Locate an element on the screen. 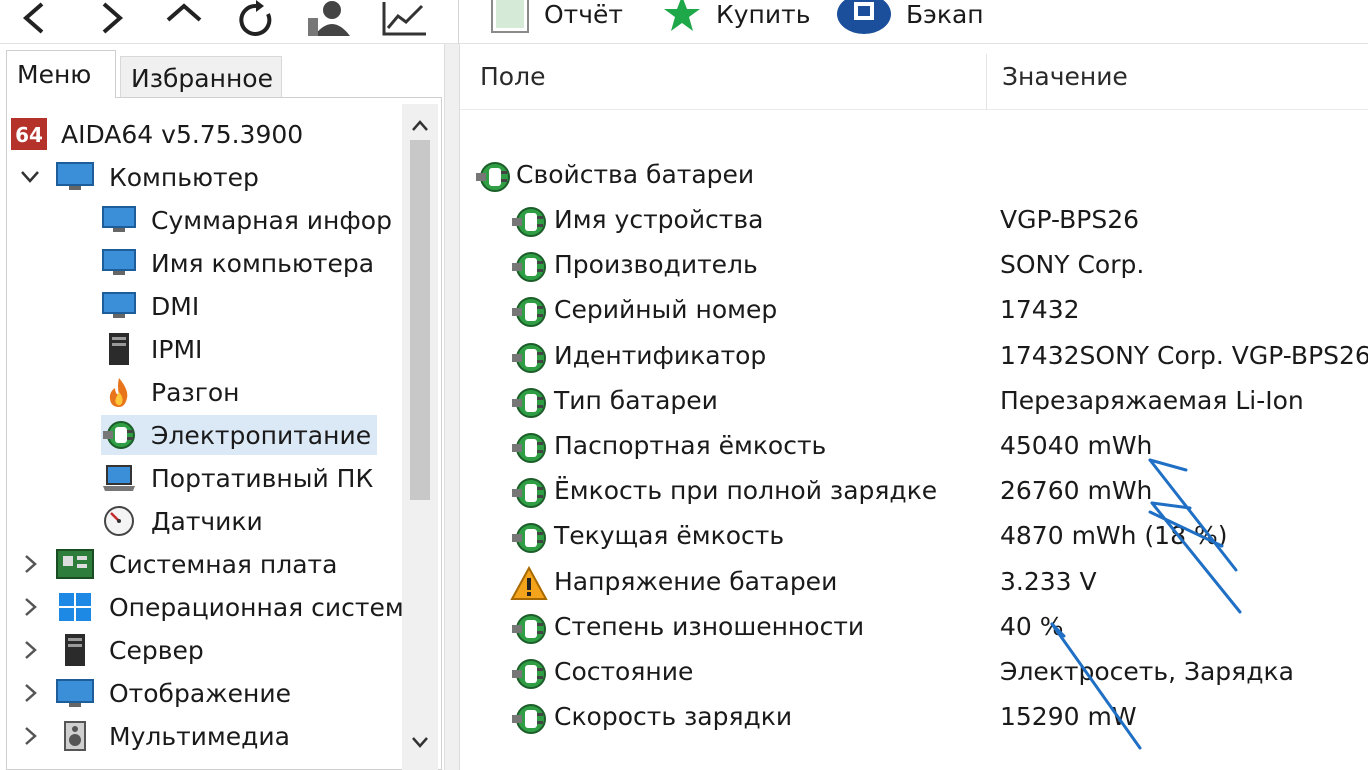  property-name: Скорость зарядки is located at coordinates (673, 717).